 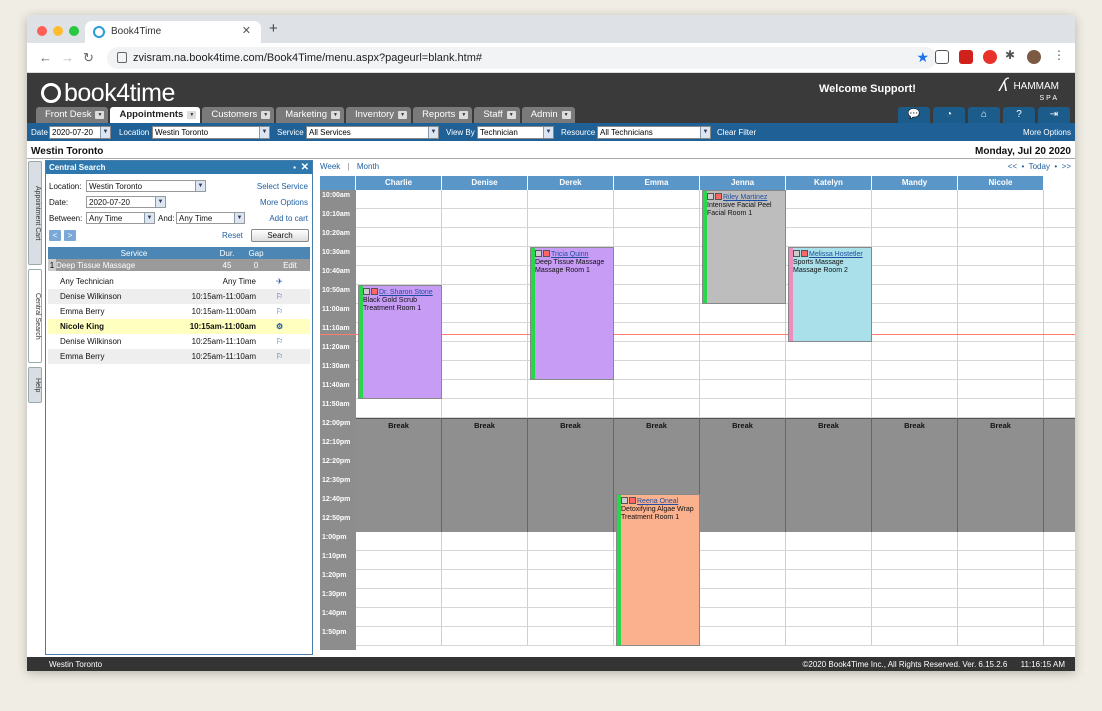 I want to click on search-button: Search, so click(x=280, y=235).